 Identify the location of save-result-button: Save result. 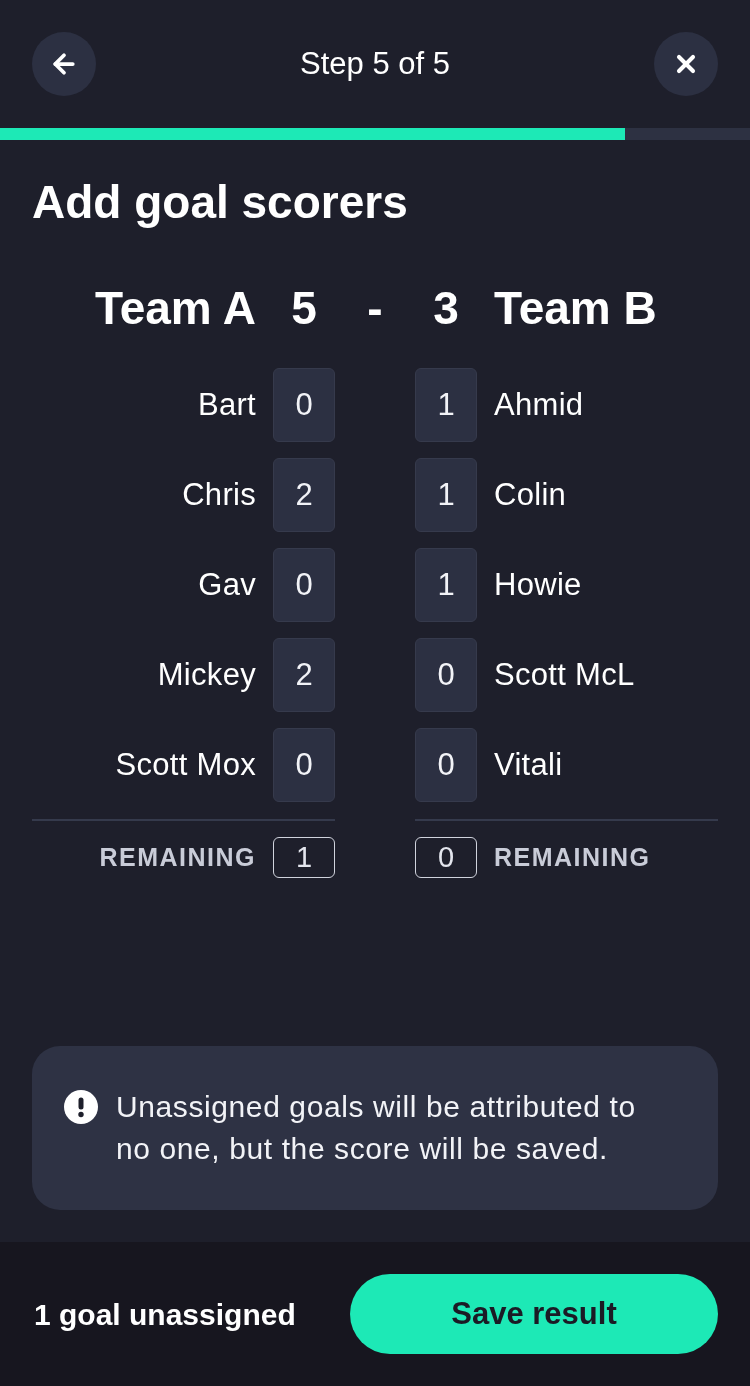
(534, 1314).